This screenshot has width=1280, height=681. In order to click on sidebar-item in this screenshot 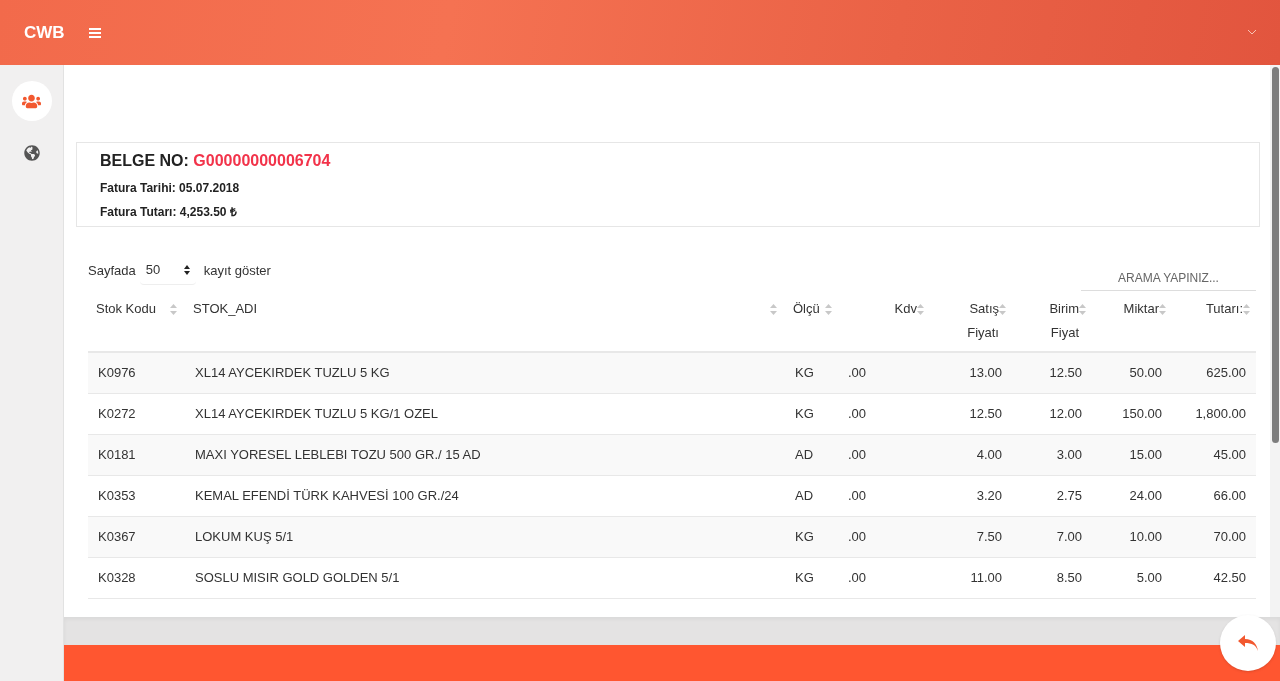, I will do `click(31, 101)`.